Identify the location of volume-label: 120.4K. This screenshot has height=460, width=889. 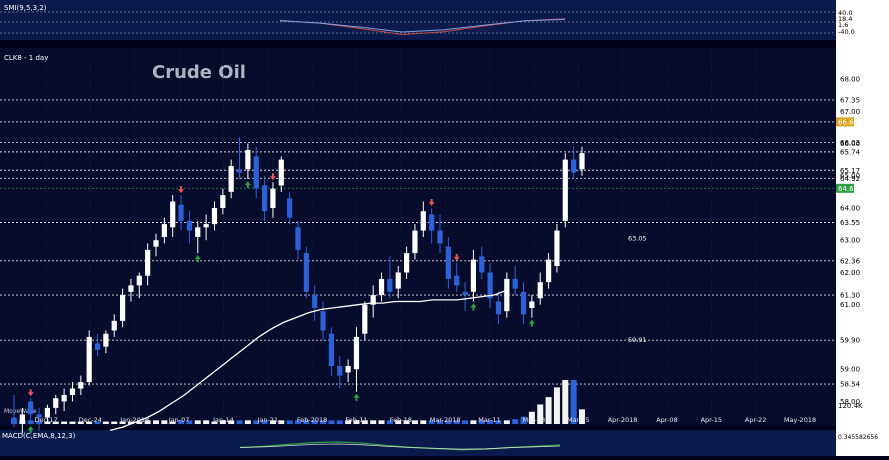
(850, 406).